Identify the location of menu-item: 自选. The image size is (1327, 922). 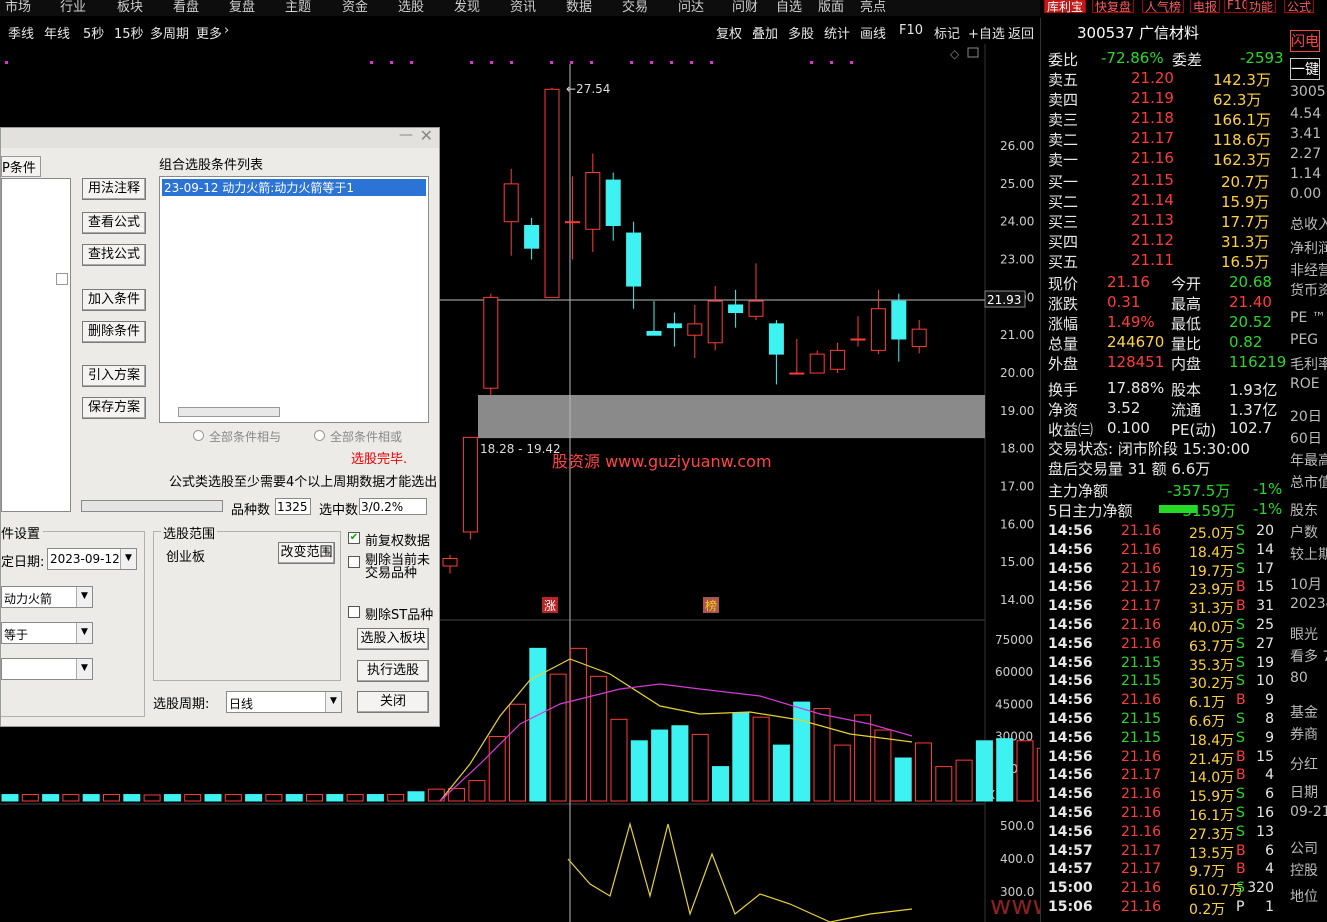
(789, 7).